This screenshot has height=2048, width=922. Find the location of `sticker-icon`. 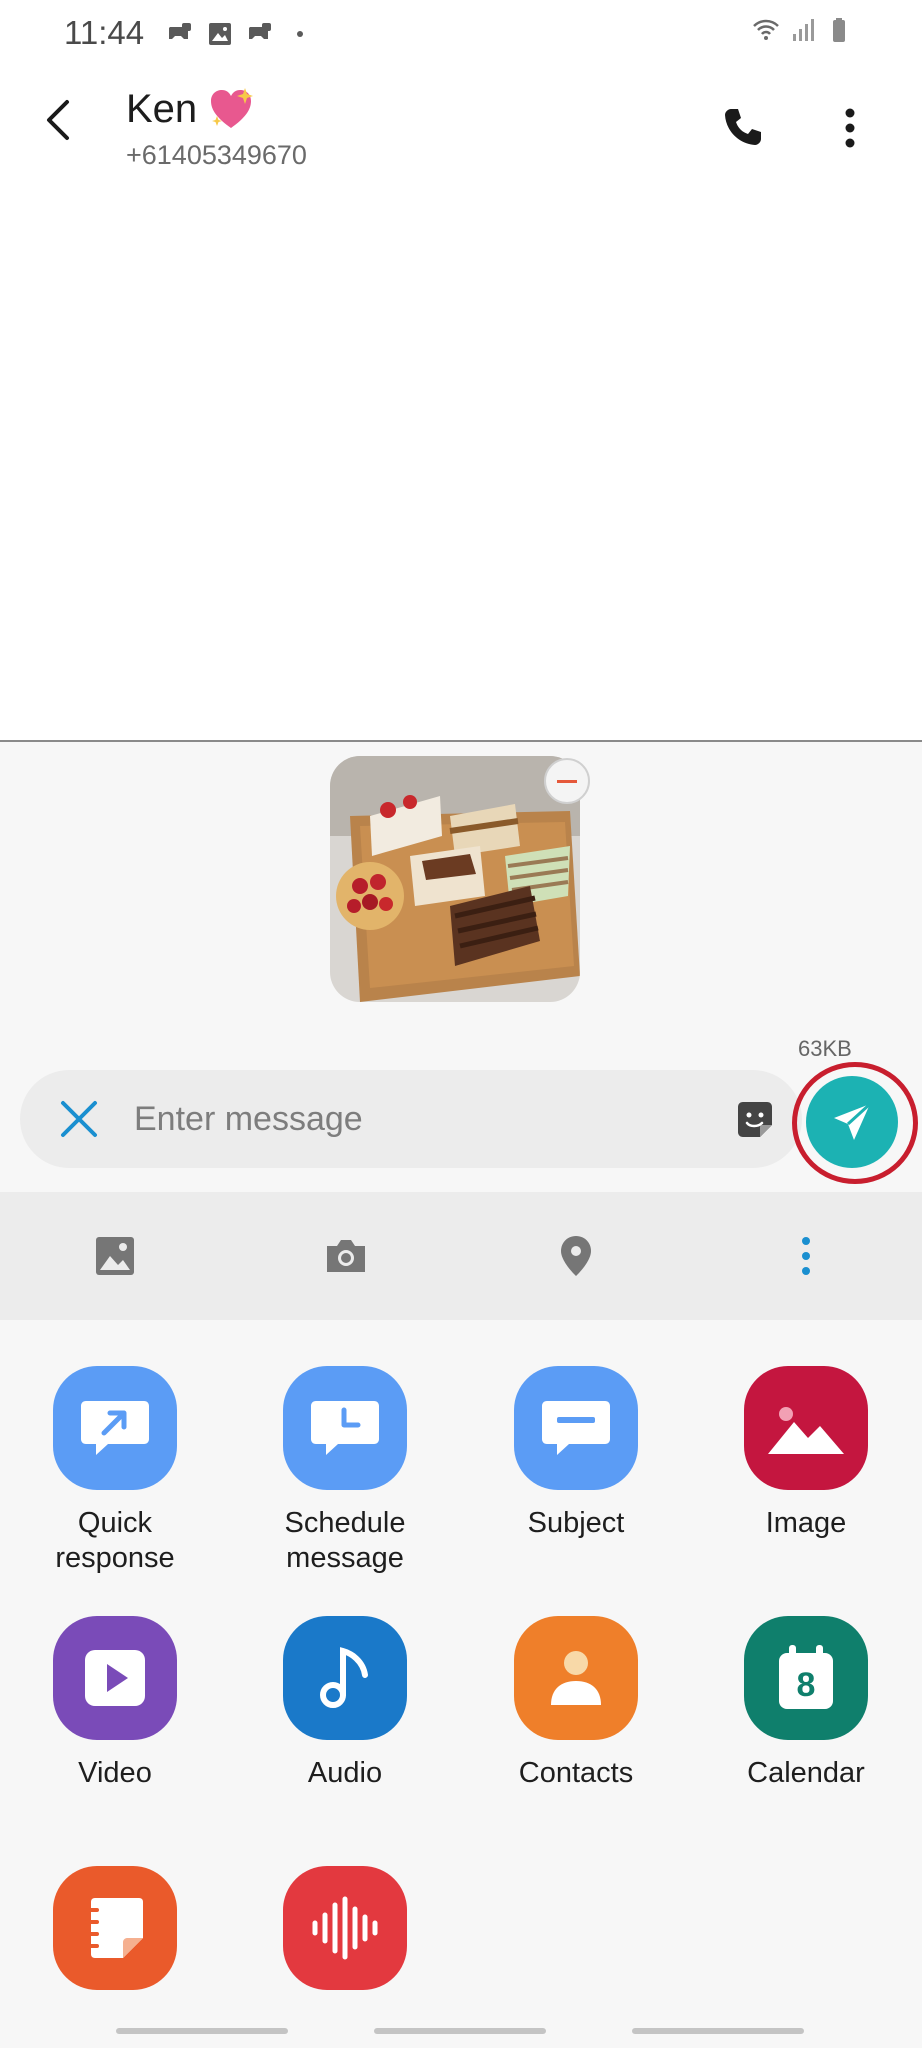

sticker-icon is located at coordinates (755, 1119).